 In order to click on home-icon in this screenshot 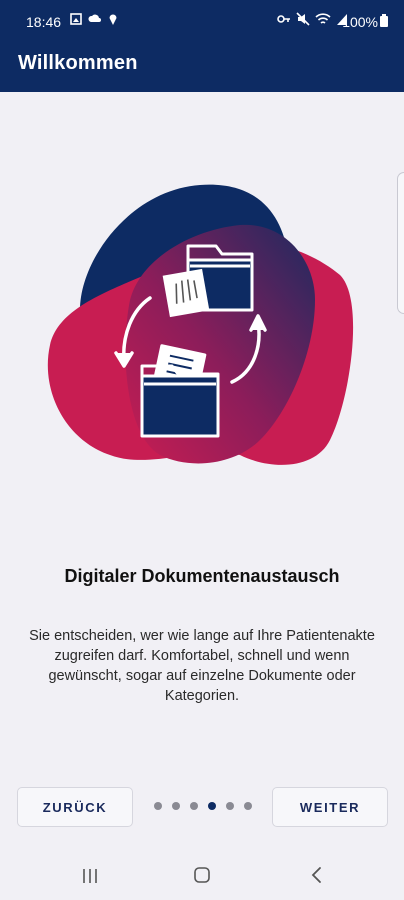, I will do `click(202, 875)`.